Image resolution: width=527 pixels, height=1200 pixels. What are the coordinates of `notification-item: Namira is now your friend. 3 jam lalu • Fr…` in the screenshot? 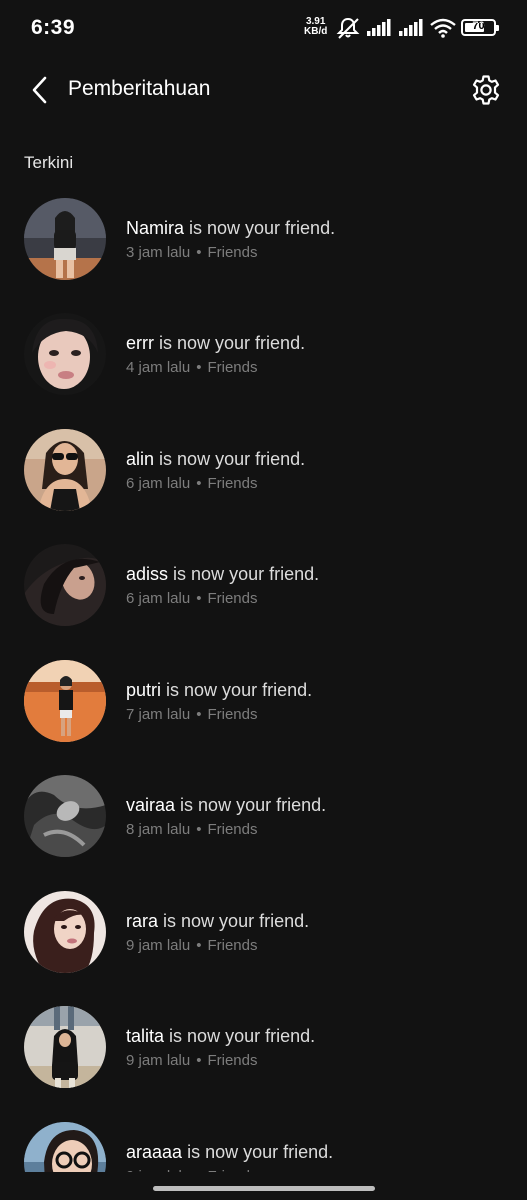 It's located at (263, 246).